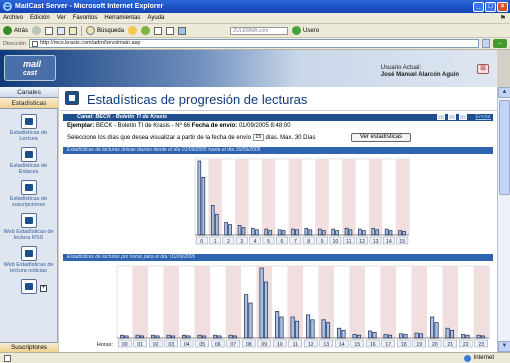 This screenshot has width=510, height=363. I want to click on scroll-down-button: ▼, so click(504, 346).